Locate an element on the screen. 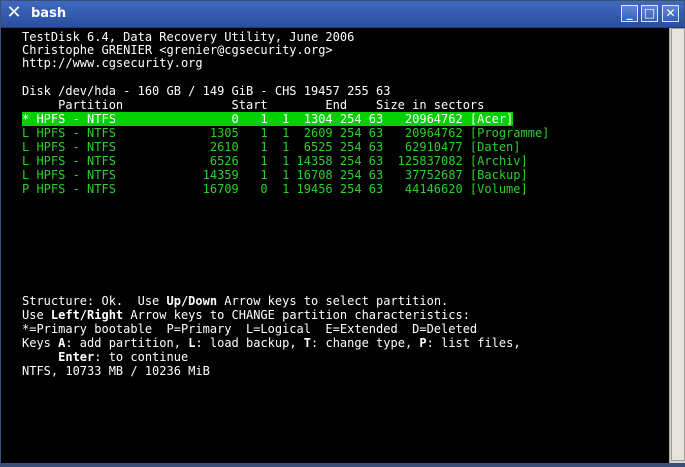 This screenshot has height=467, width=685. help-key: Enter is located at coordinates (76, 357).